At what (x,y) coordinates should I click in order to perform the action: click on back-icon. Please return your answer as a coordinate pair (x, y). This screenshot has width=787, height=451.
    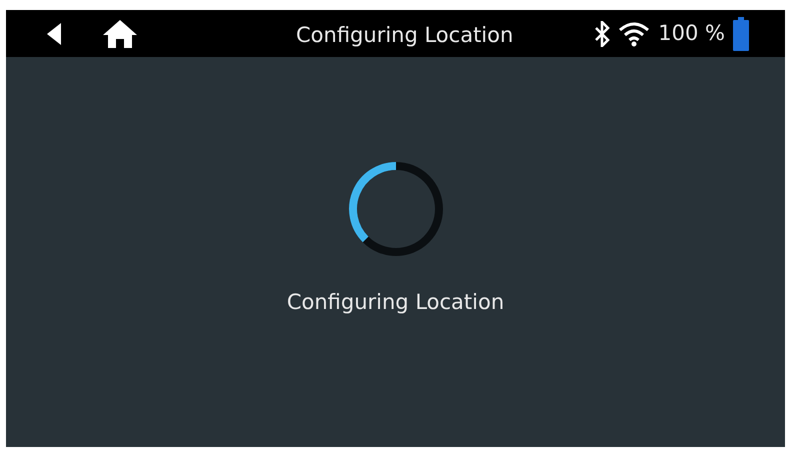
    Looking at the image, I should click on (54, 34).